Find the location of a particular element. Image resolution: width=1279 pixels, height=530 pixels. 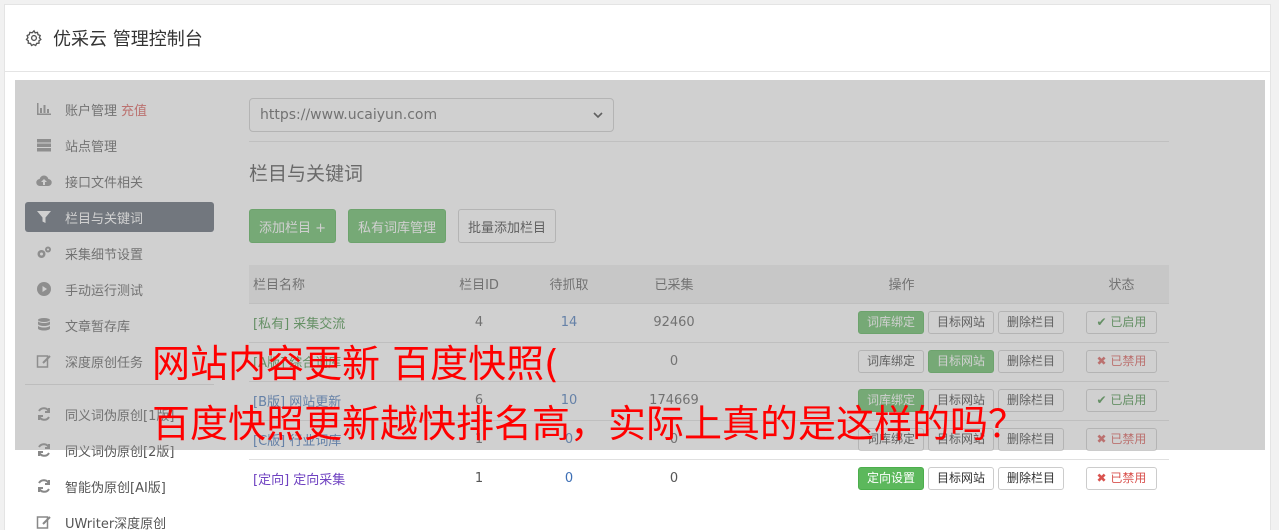

sidebar-item-uwriter: UWriter深度原创 is located at coordinates (119, 518).